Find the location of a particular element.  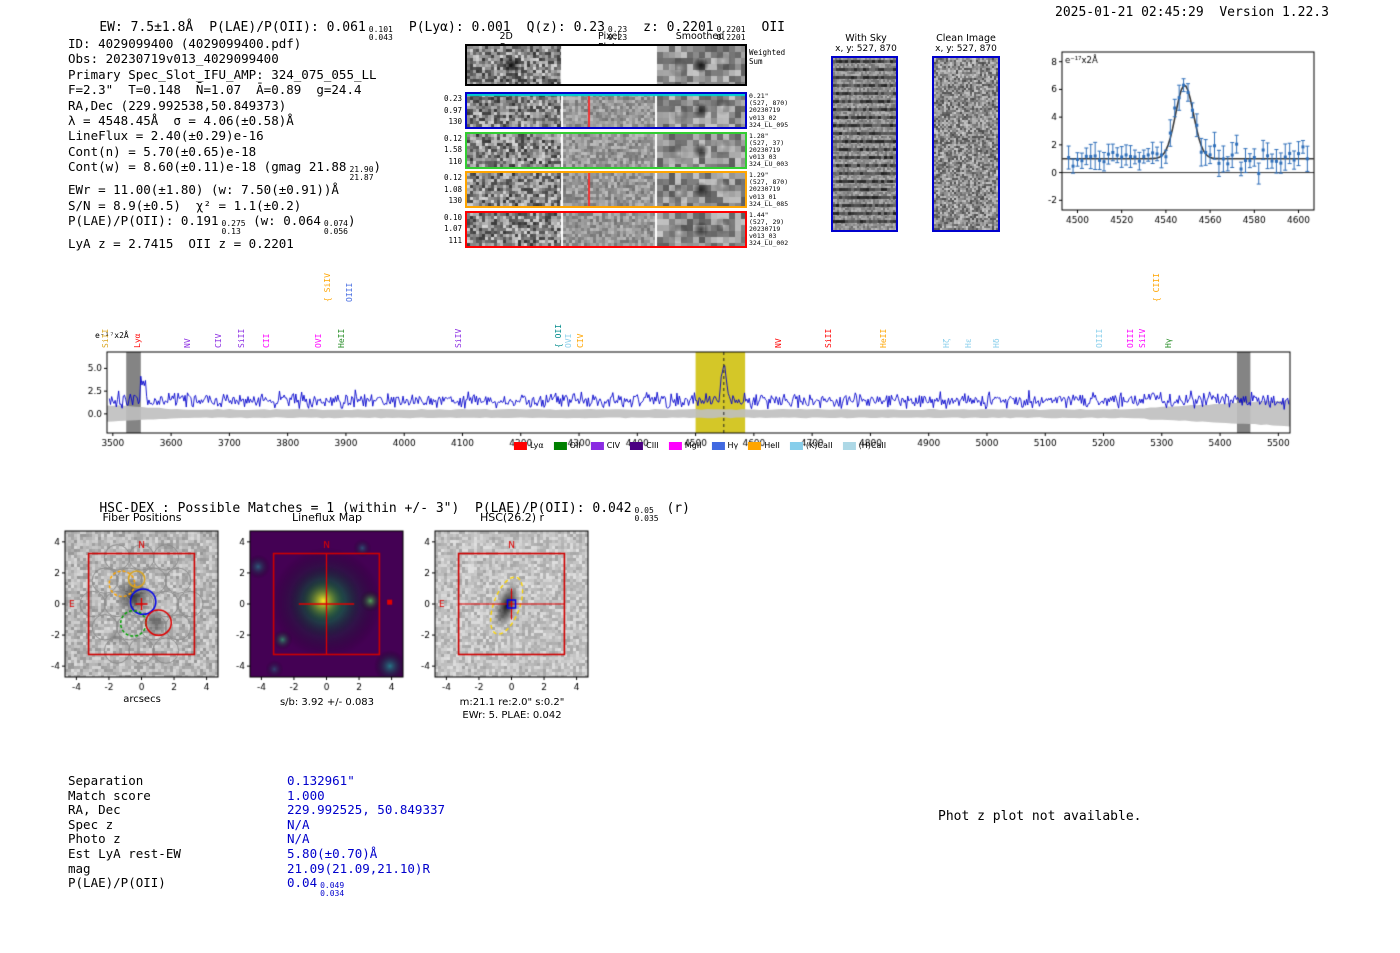

match-row-value: 0.132961" is located at coordinates (321, 780).